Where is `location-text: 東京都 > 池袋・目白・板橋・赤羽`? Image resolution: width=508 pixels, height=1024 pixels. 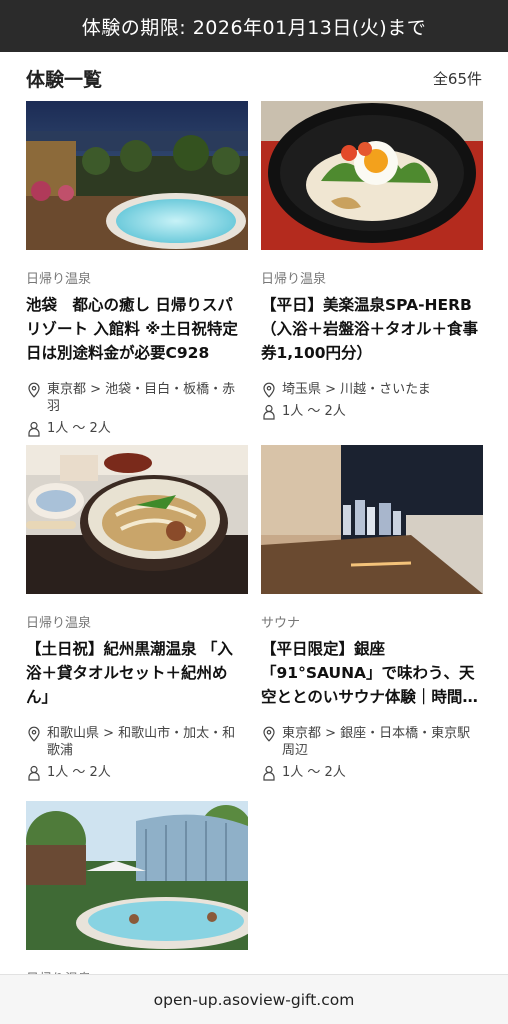
location-text: 東京都 > 池袋・目白・板橋・赤羽 is located at coordinates (141, 398).